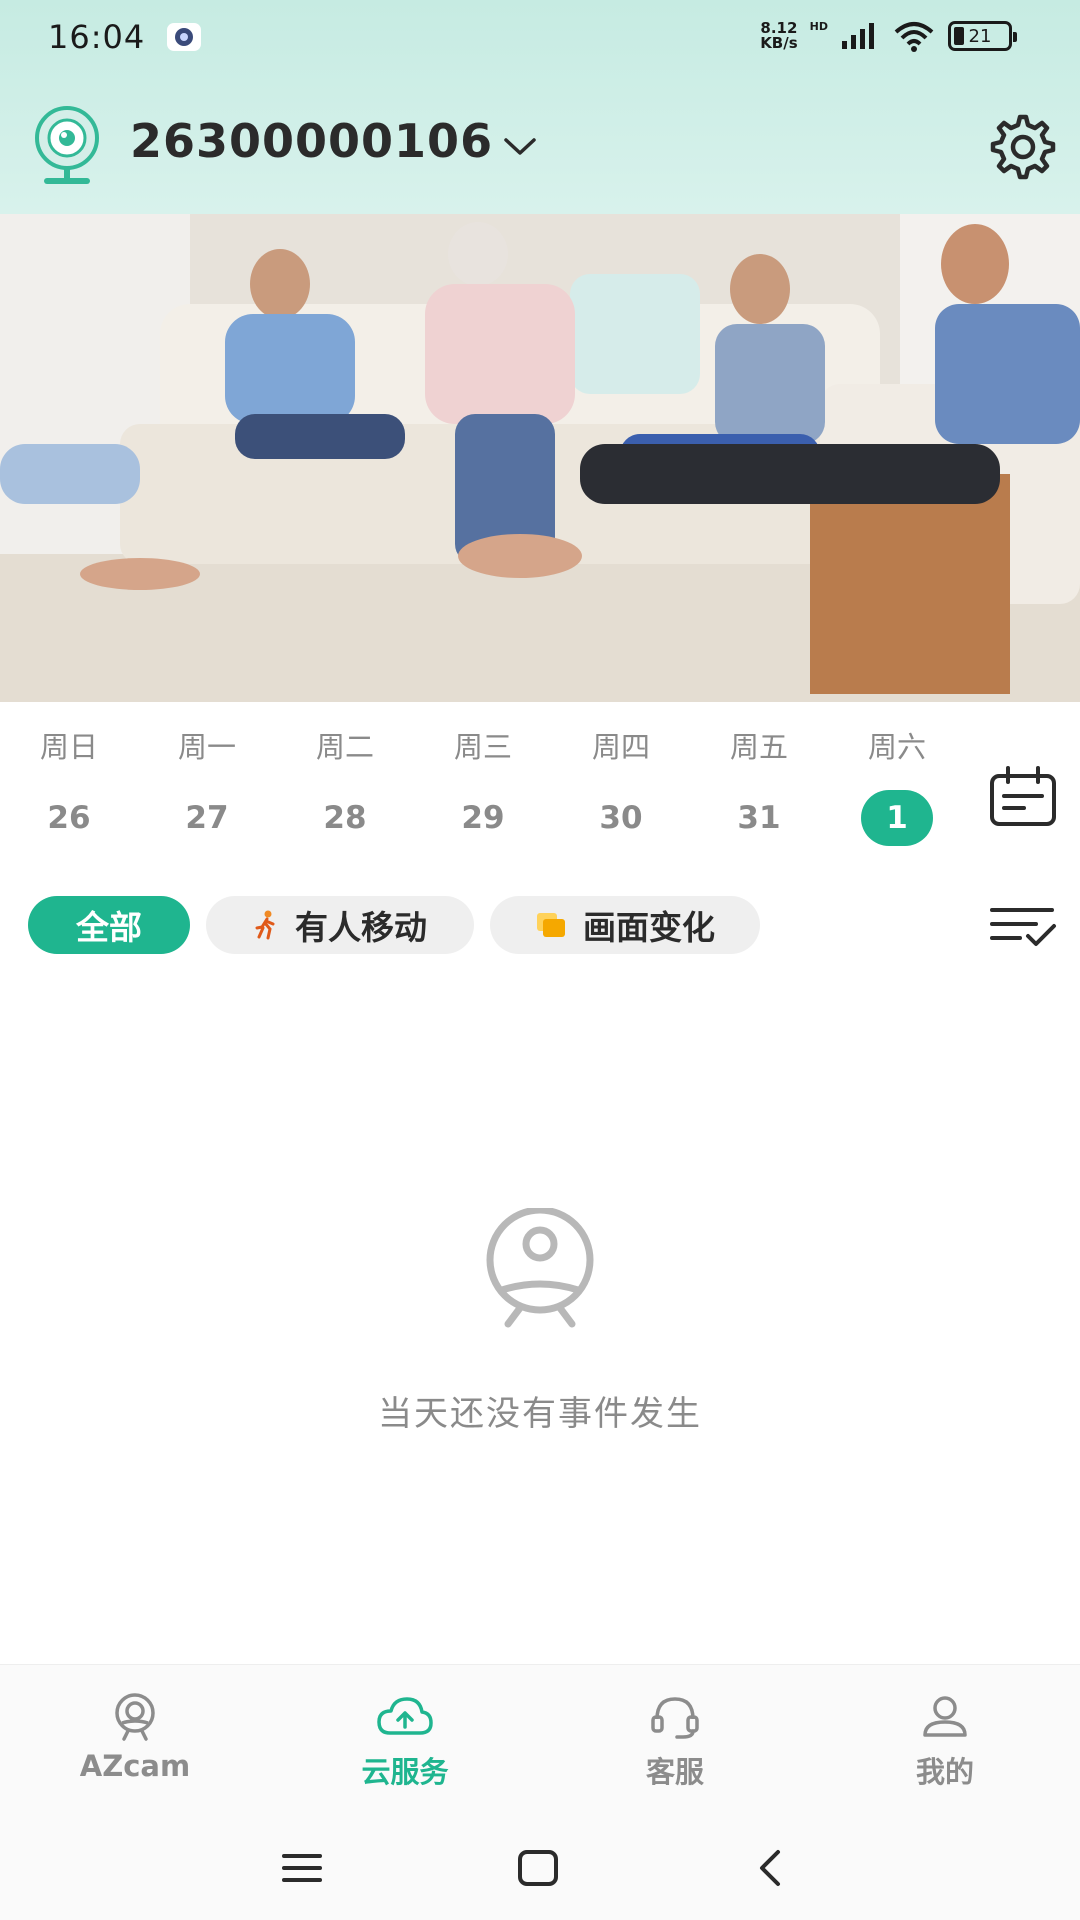 Image resolution: width=1080 pixels, height=1920 pixels. I want to click on home-icon, so click(538, 1868).